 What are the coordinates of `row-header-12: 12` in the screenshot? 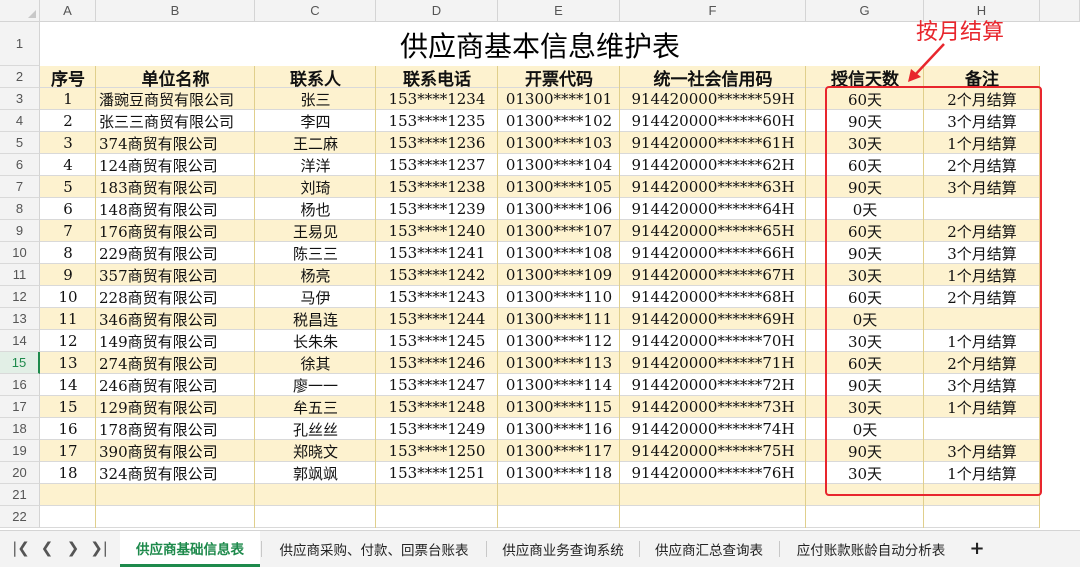 It's located at (20, 297).